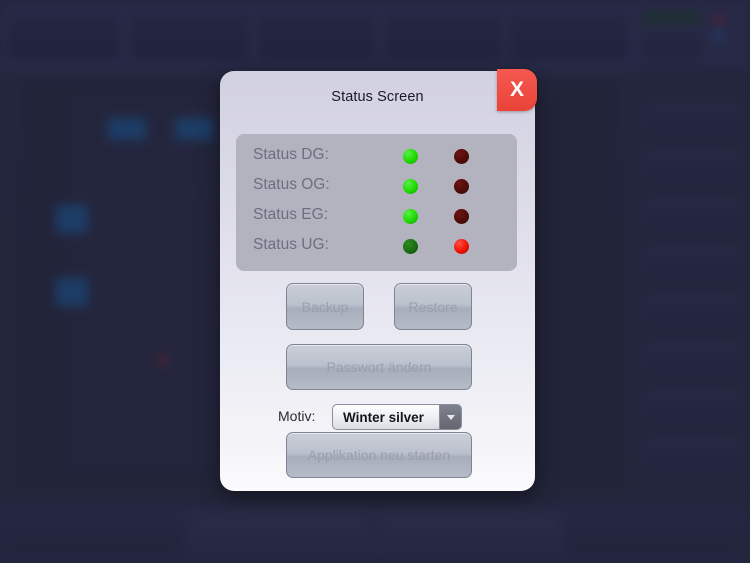  What do you see at coordinates (291, 154) in the screenshot?
I see `status-row-label: Status DG:` at bounding box center [291, 154].